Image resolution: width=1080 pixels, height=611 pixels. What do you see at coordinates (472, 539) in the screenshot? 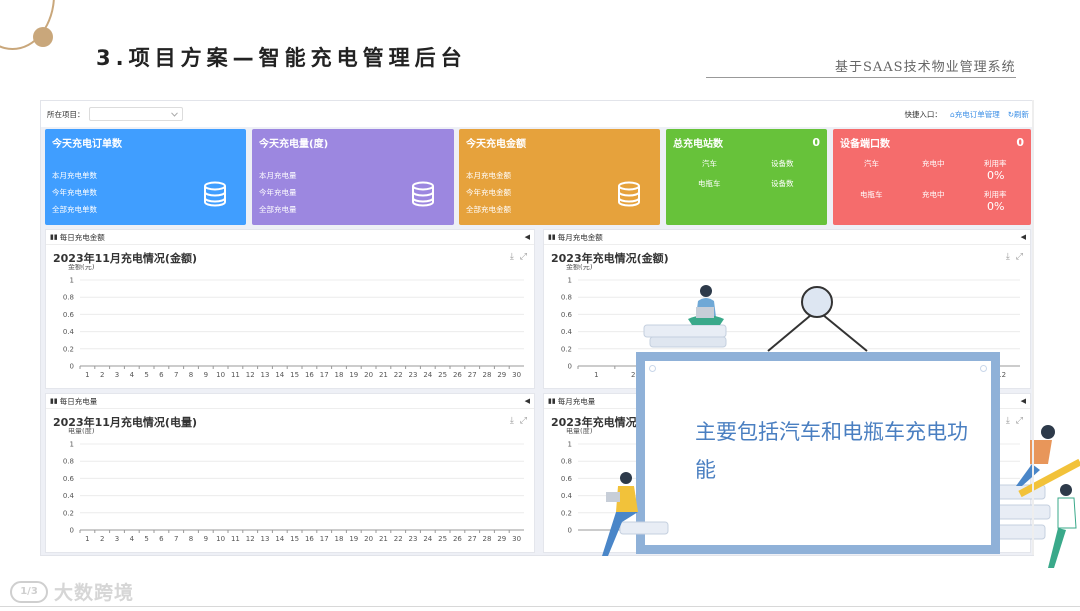
I see `x-tick-label: 27` at bounding box center [472, 539].